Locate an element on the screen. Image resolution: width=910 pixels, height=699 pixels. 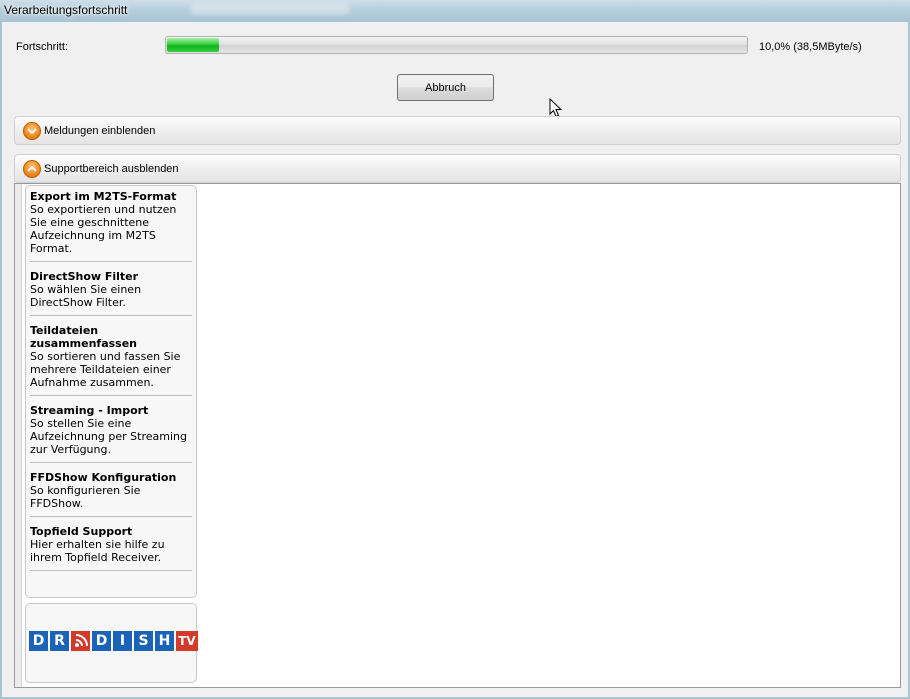
drdish-tv-logo: D R D I S H TV is located at coordinates (113, 641).